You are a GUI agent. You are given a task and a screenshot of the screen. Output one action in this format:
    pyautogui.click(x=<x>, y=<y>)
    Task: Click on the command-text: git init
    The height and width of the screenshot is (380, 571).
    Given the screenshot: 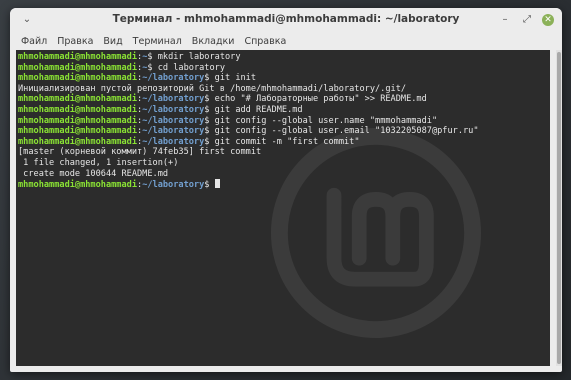 What is the action you would take?
    pyautogui.click(x=233, y=78)
    